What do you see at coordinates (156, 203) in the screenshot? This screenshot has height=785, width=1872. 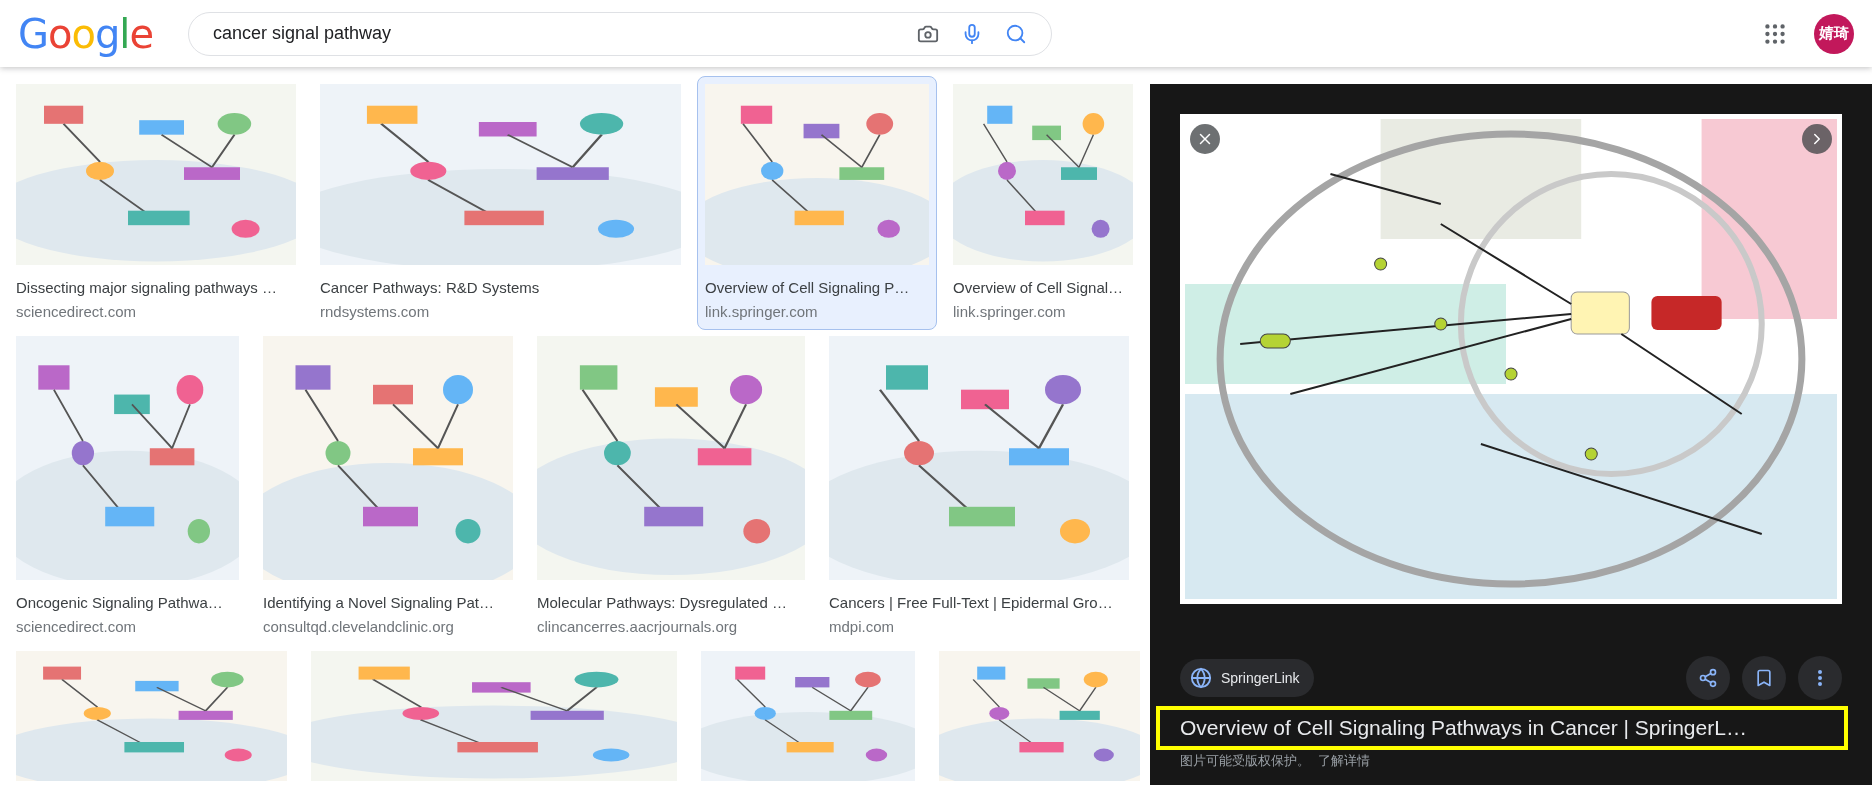 I see `result-card: Dissecting major signaling pathways … sciencedirect.com` at bounding box center [156, 203].